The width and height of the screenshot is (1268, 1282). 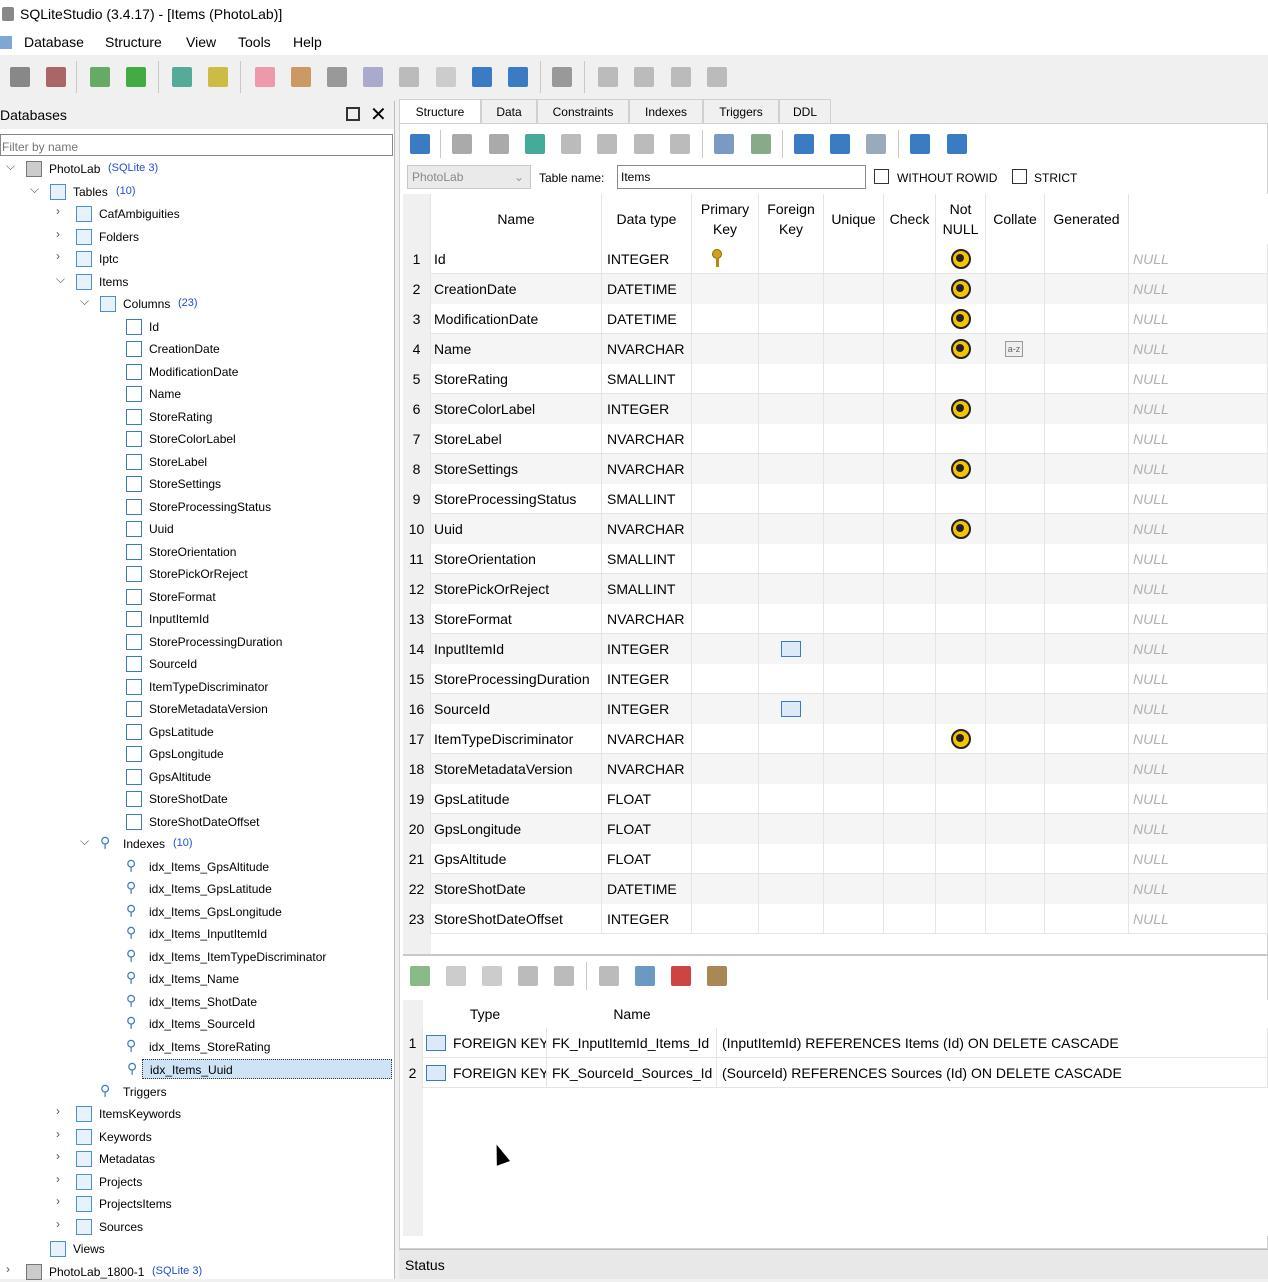 What do you see at coordinates (680, 144) in the screenshot?
I see `move-column-down-icon` at bounding box center [680, 144].